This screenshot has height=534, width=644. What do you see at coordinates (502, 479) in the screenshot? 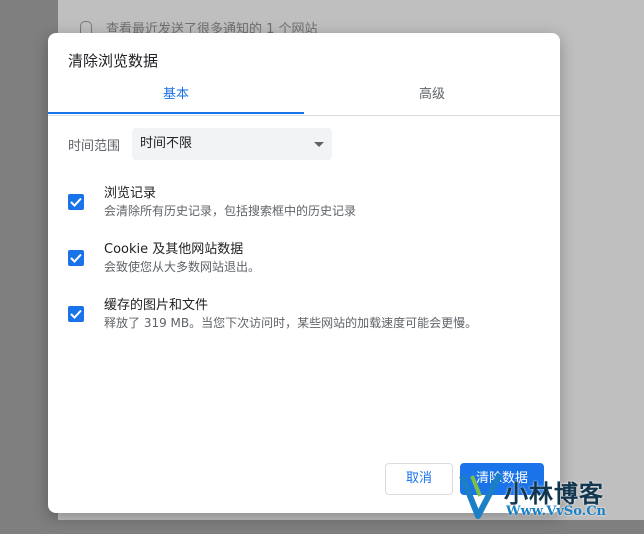
I see `clear-data-button: 清除数据` at bounding box center [502, 479].